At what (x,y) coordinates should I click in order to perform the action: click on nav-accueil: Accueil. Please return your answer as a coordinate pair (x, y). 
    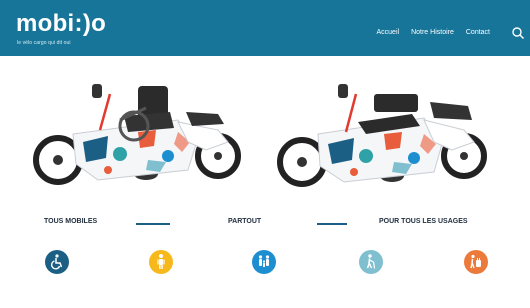
    Looking at the image, I should click on (388, 32).